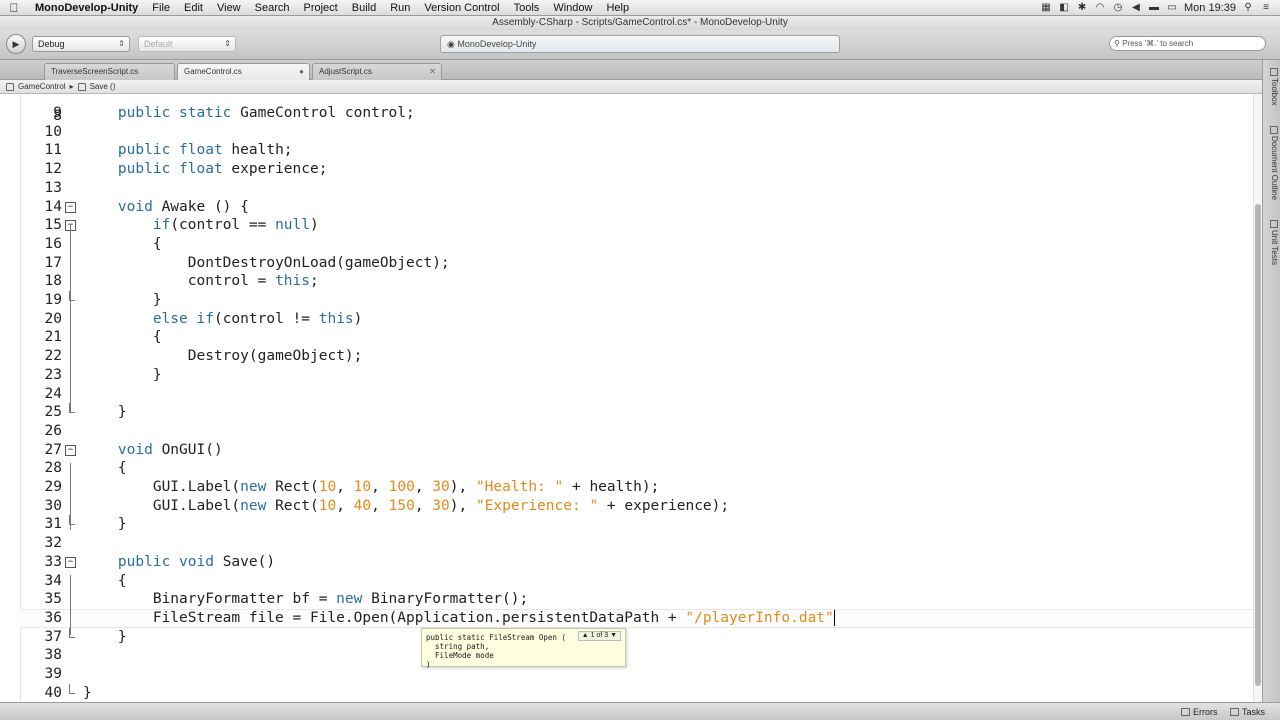 Image resolution: width=1280 pixels, height=720 pixels. What do you see at coordinates (625, 581) in the screenshot?
I see `code-line: 34 {` at bounding box center [625, 581].